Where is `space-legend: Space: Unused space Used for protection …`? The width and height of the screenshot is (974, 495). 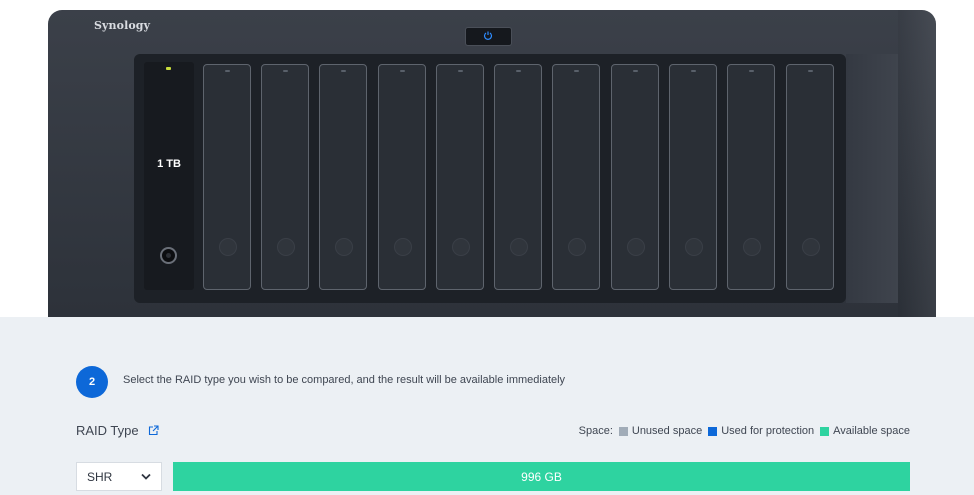
space-legend: Space: Unused space Used for protection … is located at coordinates (744, 431).